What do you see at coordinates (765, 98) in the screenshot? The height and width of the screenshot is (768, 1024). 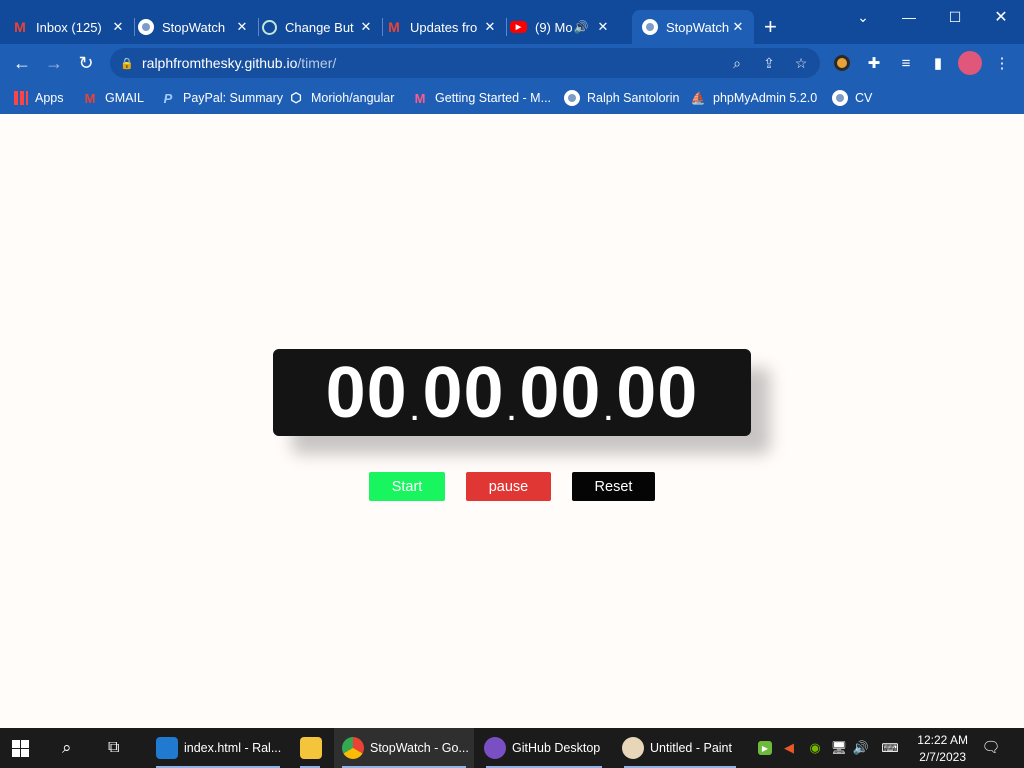 I see `bookmark-label: phpMyAdmin 5.2.0` at bounding box center [765, 98].